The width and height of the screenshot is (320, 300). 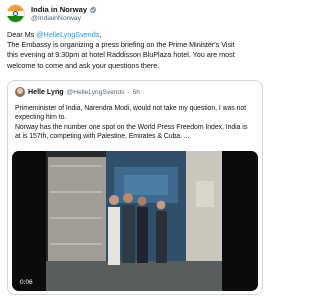 What do you see at coordinates (67, 34) in the screenshot?
I see `mention-link: @HelleLyngSvends` at bounding box center [67, 34].